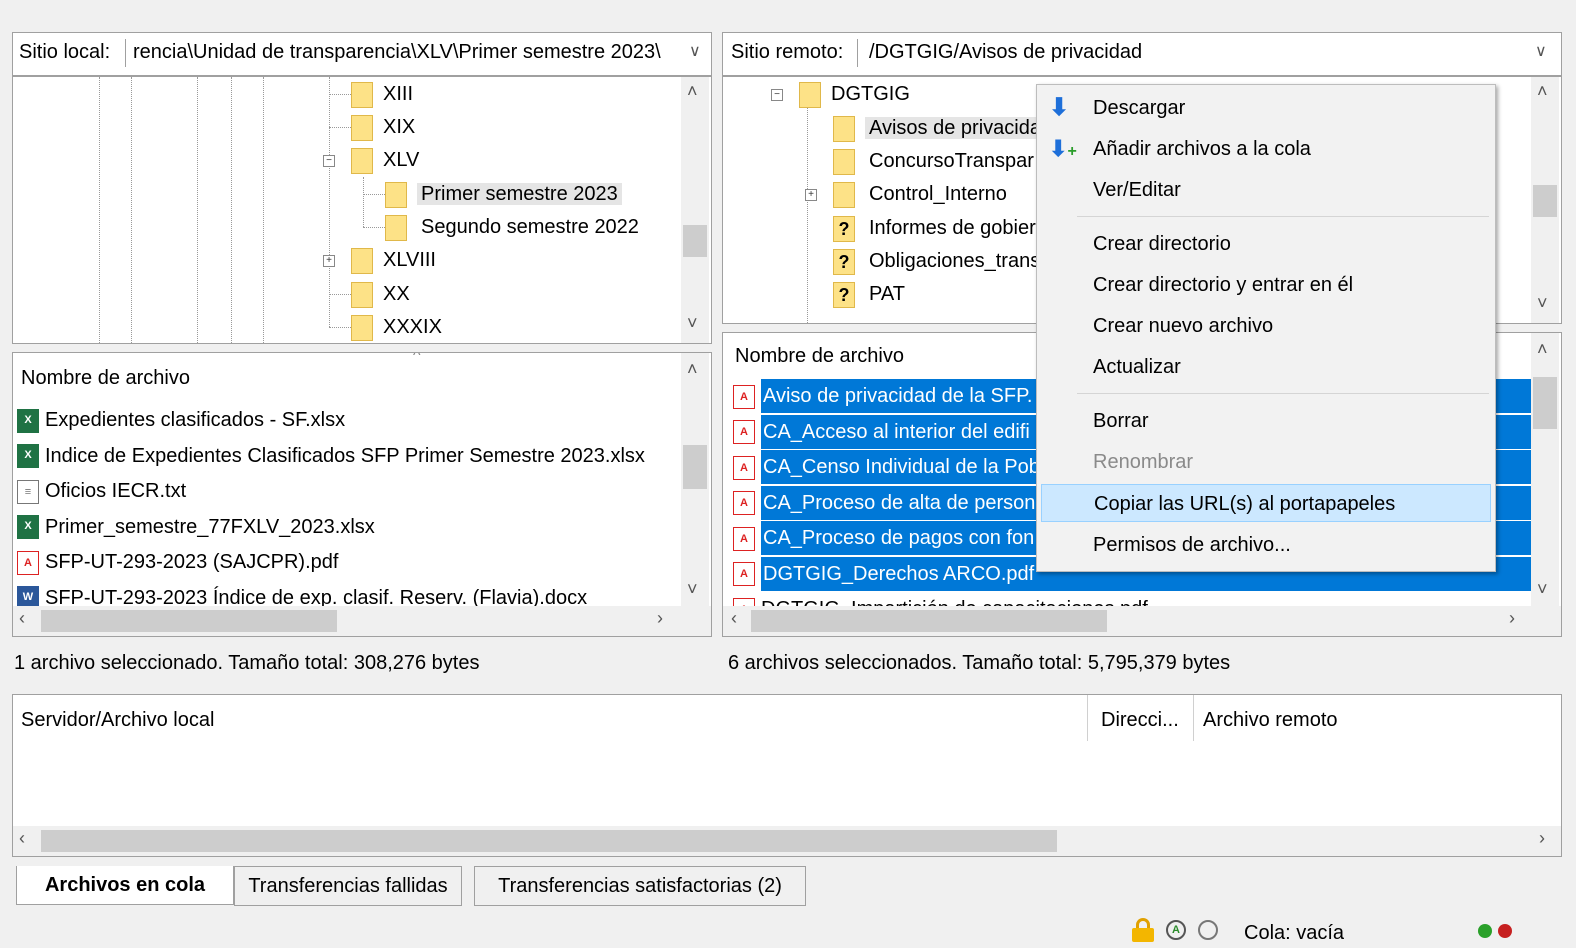 The width and height of the screenshot is (1576, 948). What do you see at coordinates (936, 228) in the screenshot?
I see `tree-item-informes-de-gobierno: ? Informes de gobier` at bounding box center [936, 228].